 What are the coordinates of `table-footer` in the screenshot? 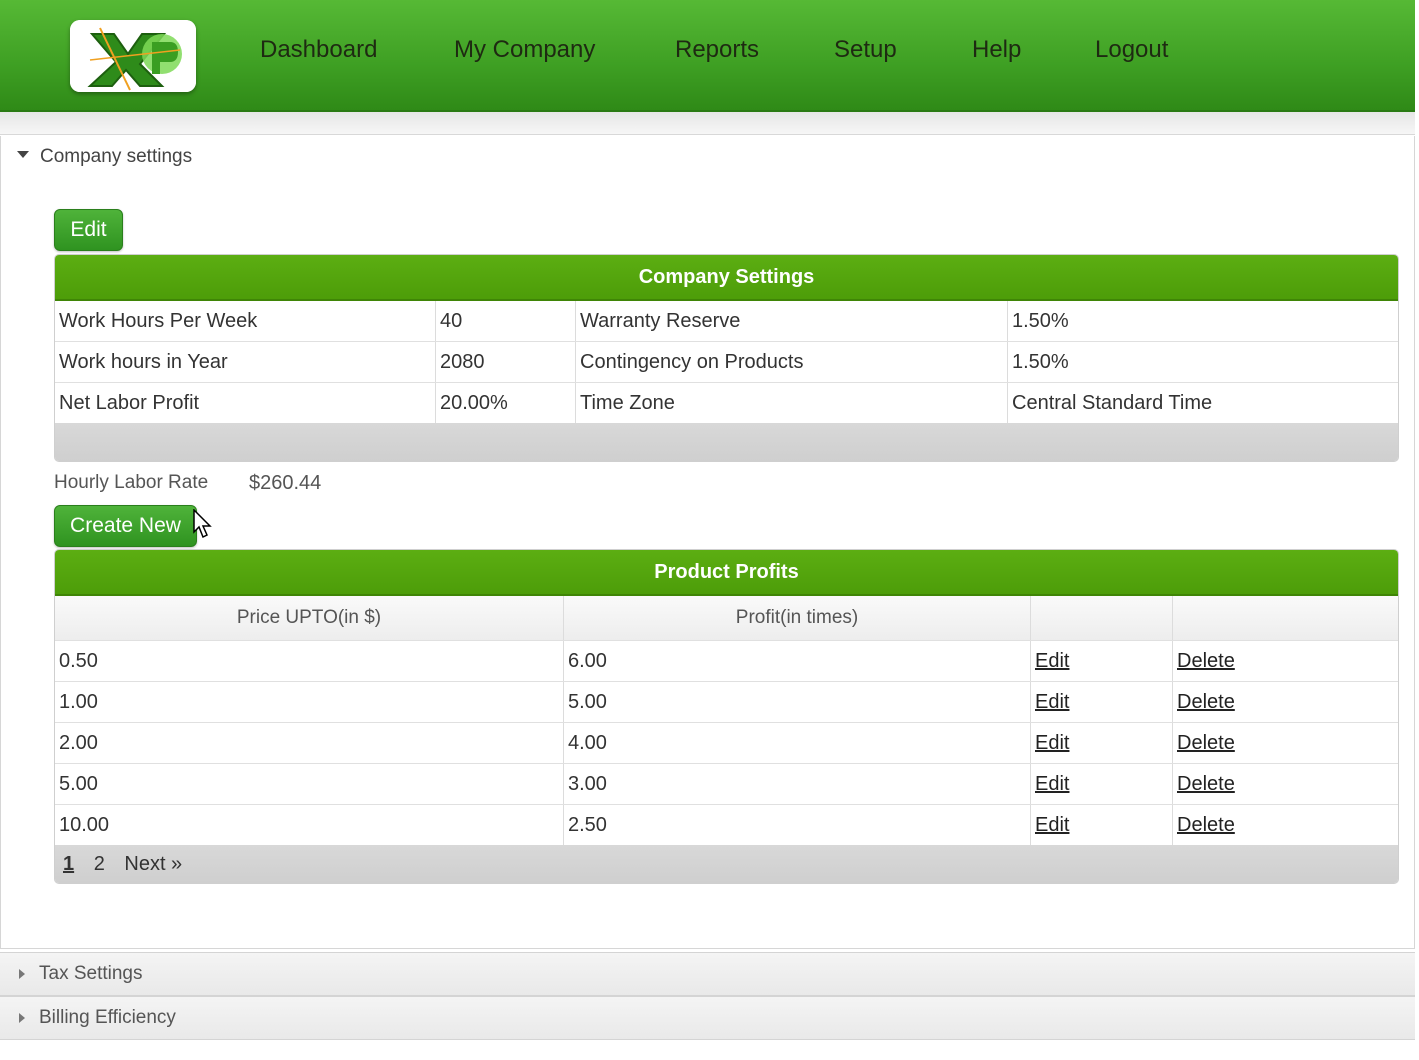 It's located at (726, 442).